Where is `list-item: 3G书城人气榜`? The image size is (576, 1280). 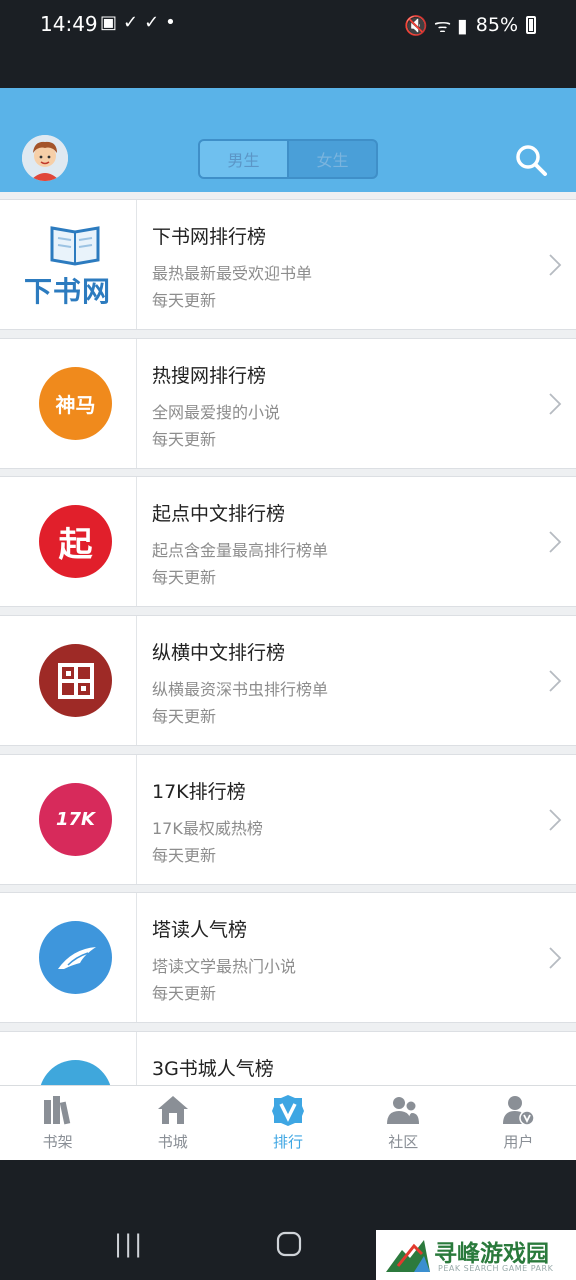 list-item: 3G书城人气榜 is located at coordinates (288, 1058).